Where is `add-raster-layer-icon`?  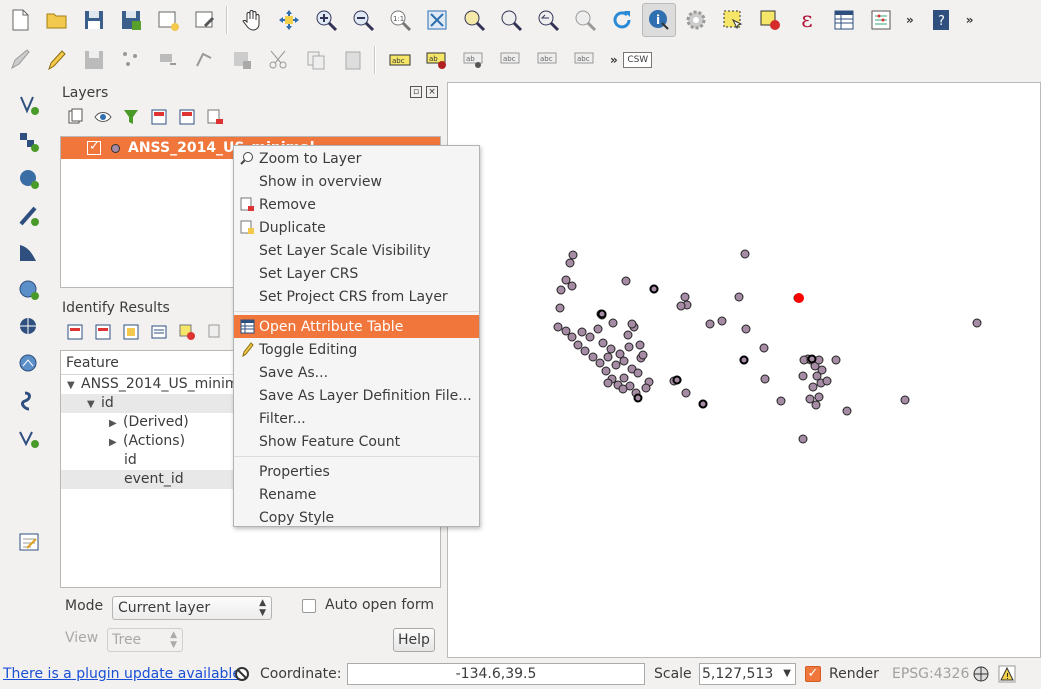
add-raster-layer-icon is located at coordinates (29, 142).